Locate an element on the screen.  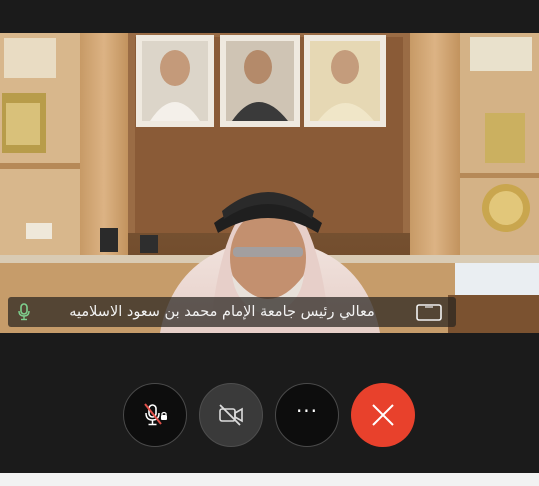
video-toggle-button is located at coordinates (231, 415).